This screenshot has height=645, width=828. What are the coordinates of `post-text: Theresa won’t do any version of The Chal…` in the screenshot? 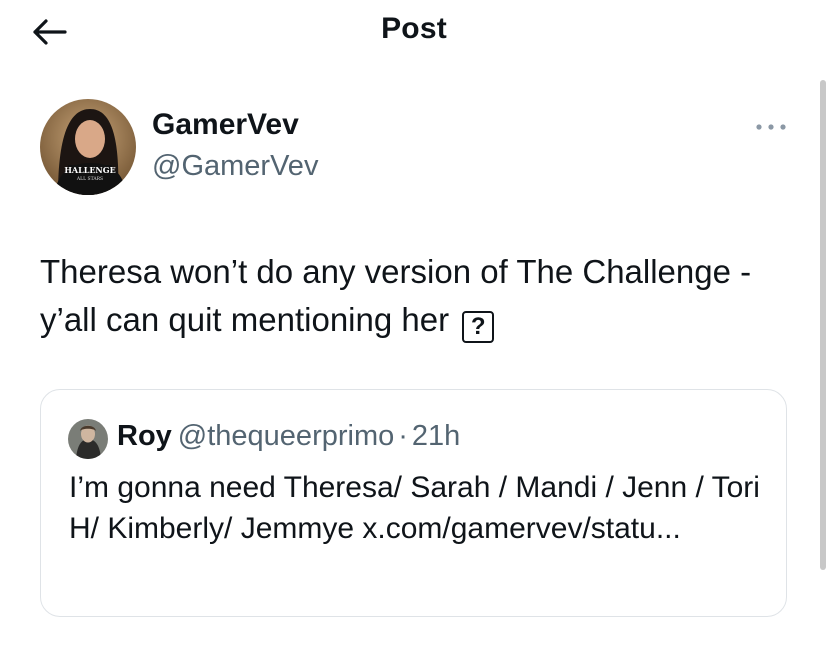 It's located at (396, 295).